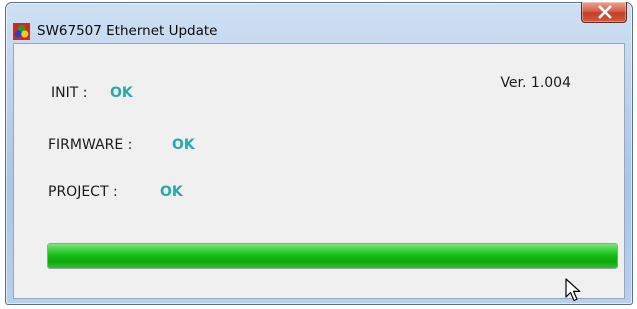  I want to click on init-label: INIT :, so click(69, 93).